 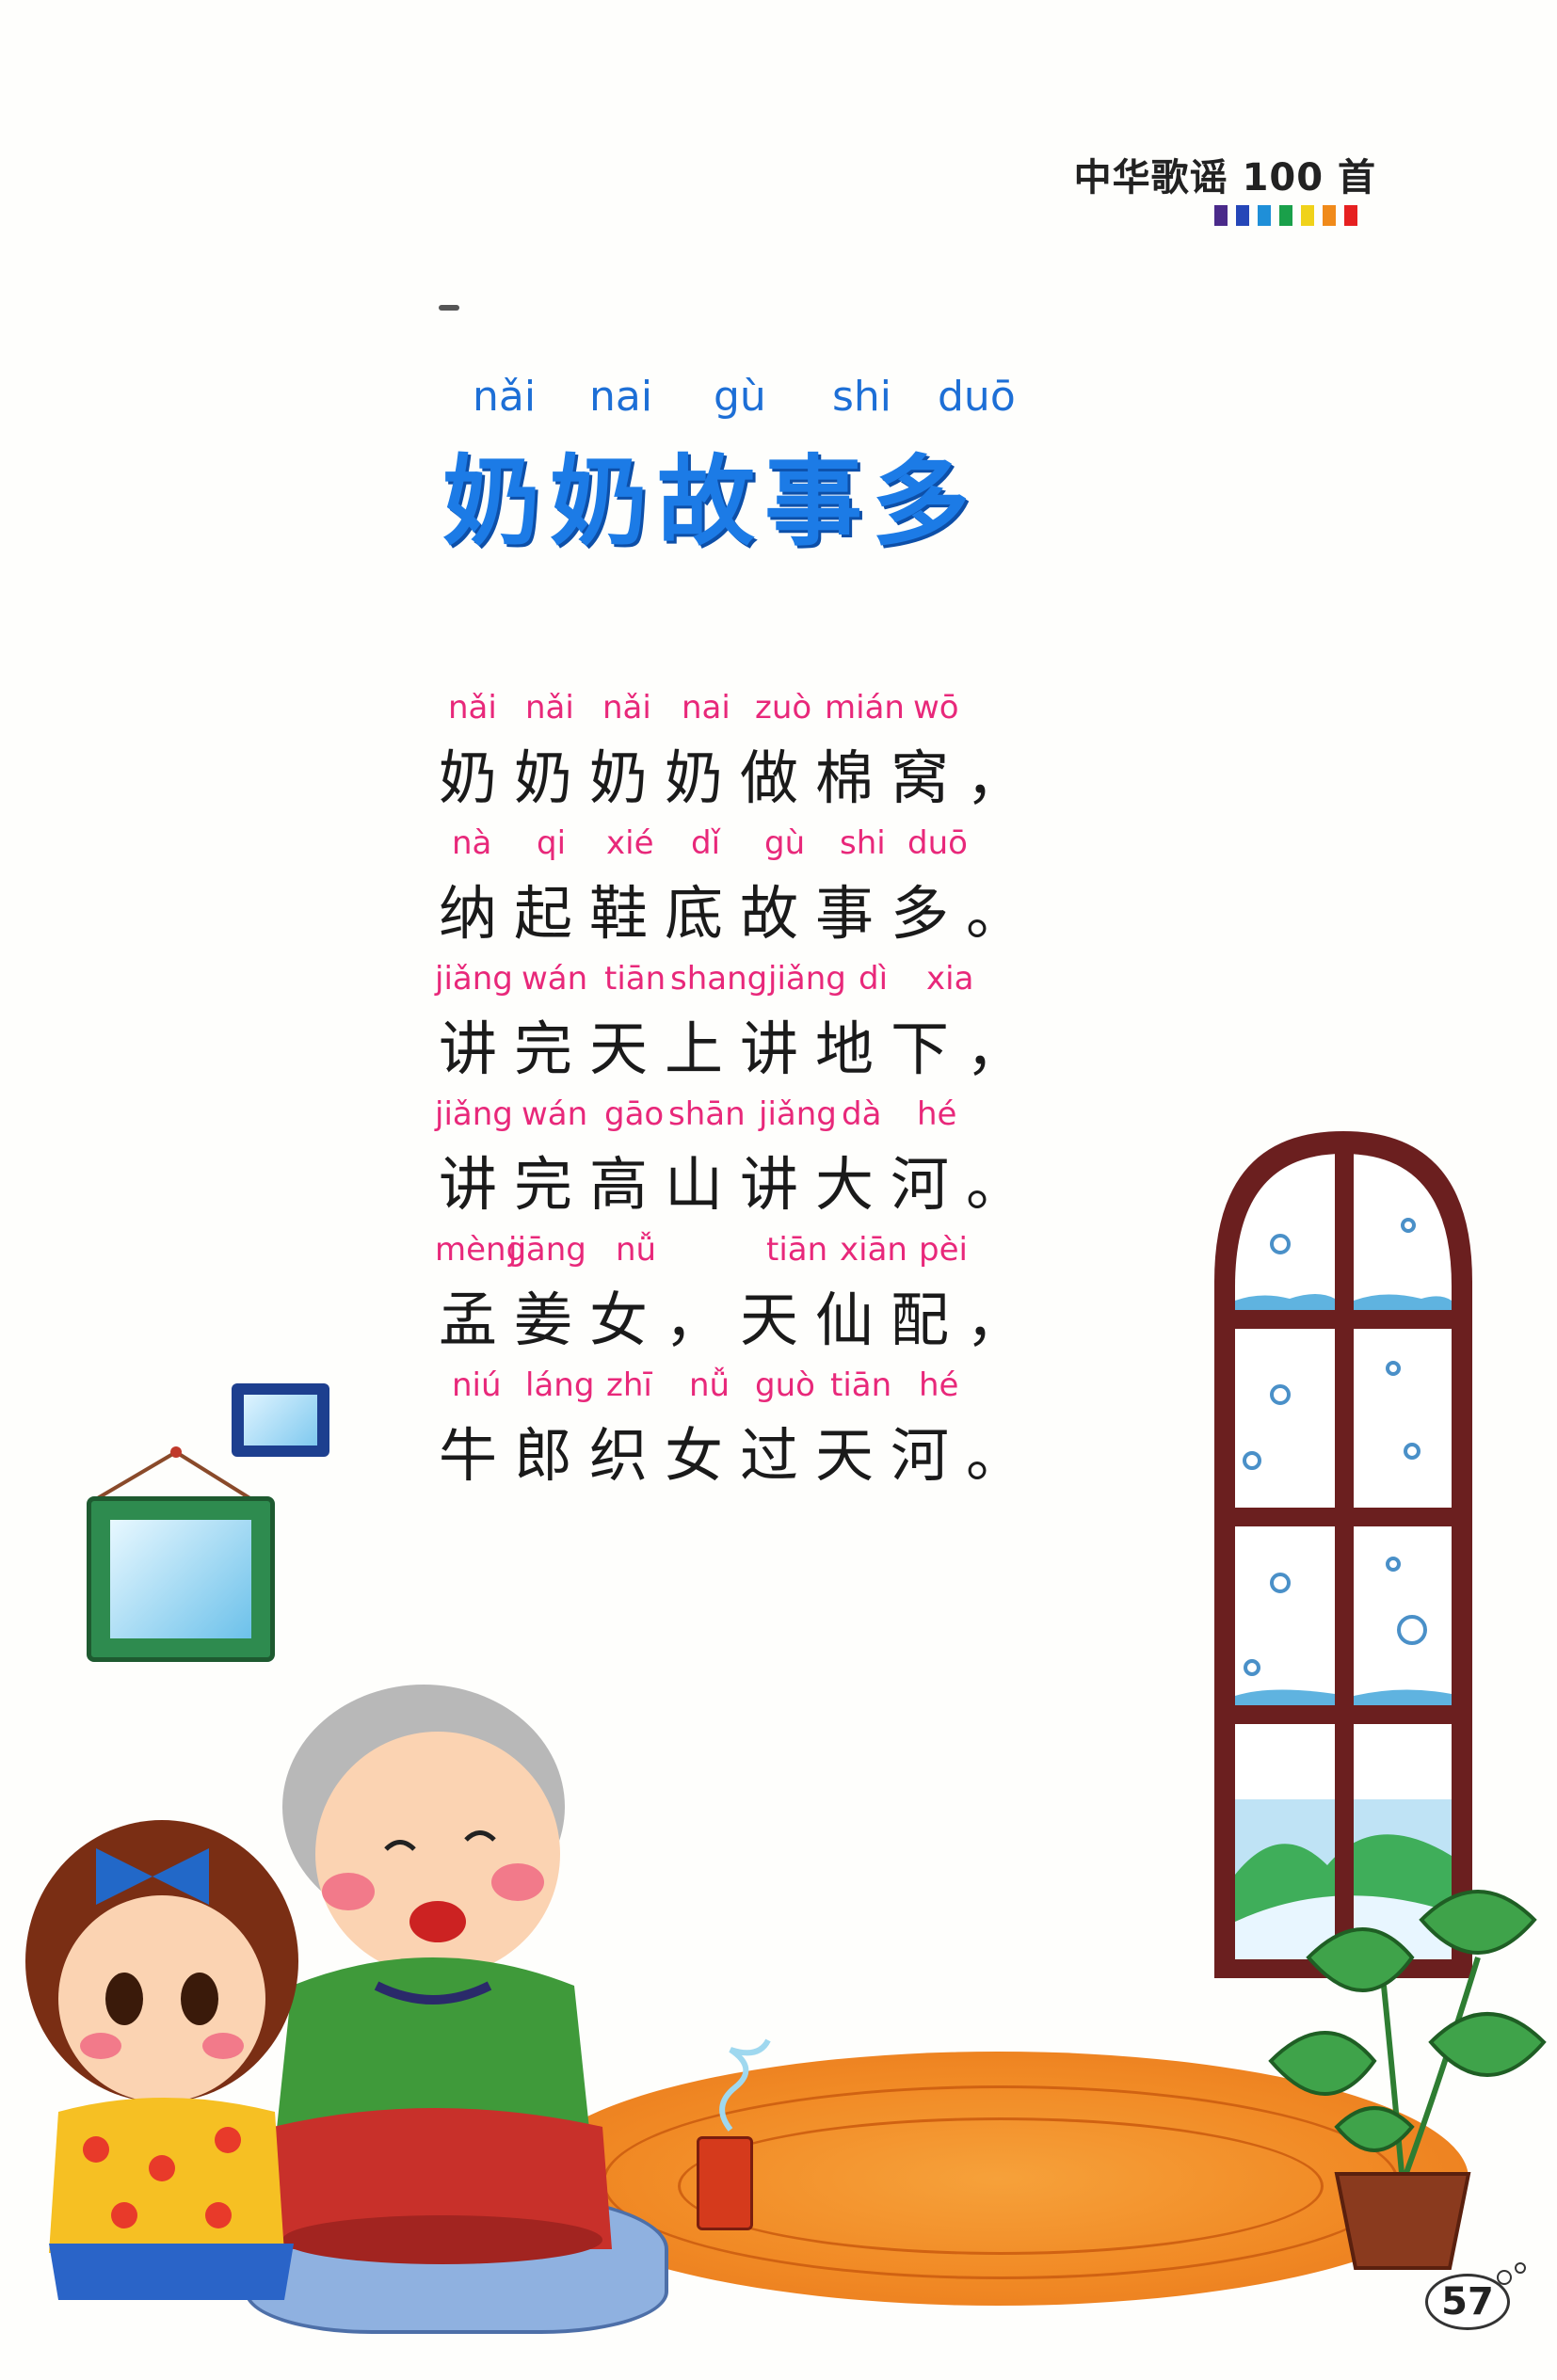 What do you see at coordinates (1224, 178) in the screenshot?
I see `series-title: 中华歌谣 100 首` at bounding box center [1224, 178].